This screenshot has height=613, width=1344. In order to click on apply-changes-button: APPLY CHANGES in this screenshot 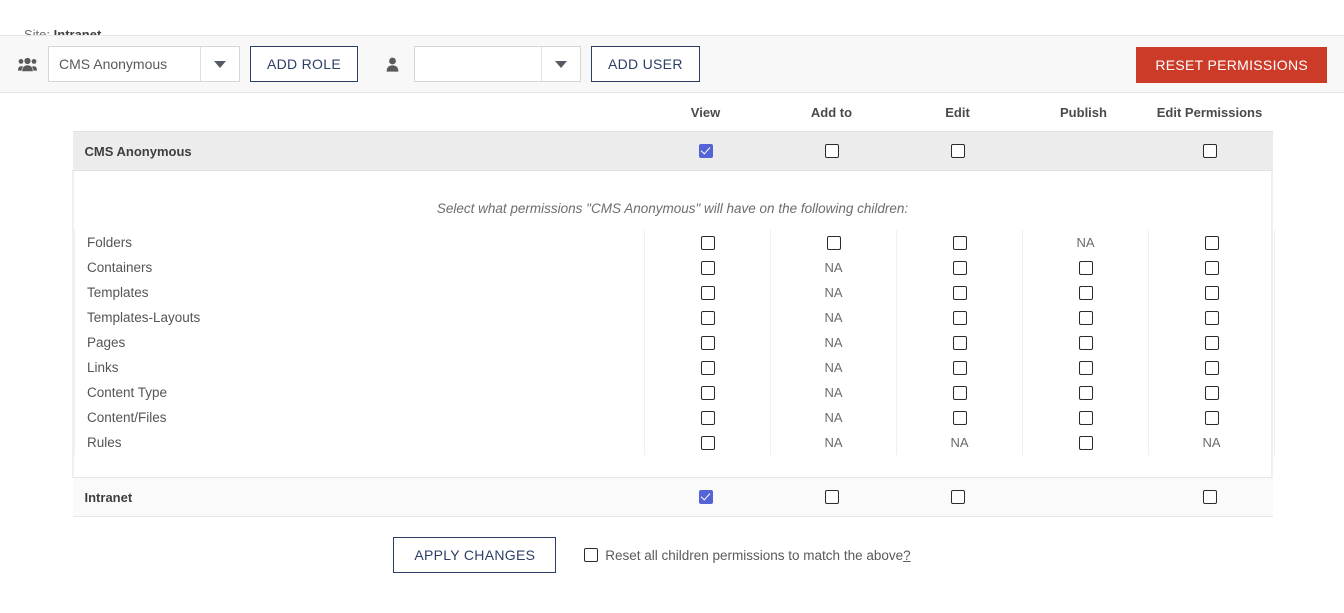, I will do `click(475, 555)`.